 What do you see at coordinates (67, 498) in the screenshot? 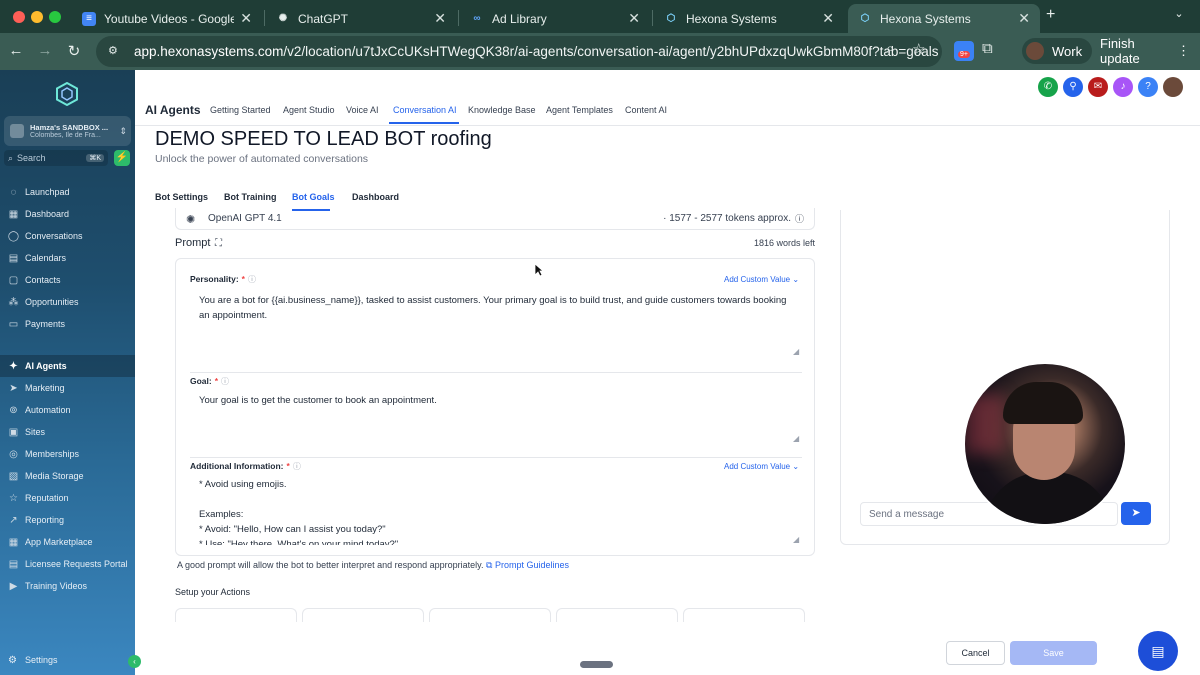
I see `sidebar-item-reputation: ☆ Reputation` at bounding box center [67, 498].